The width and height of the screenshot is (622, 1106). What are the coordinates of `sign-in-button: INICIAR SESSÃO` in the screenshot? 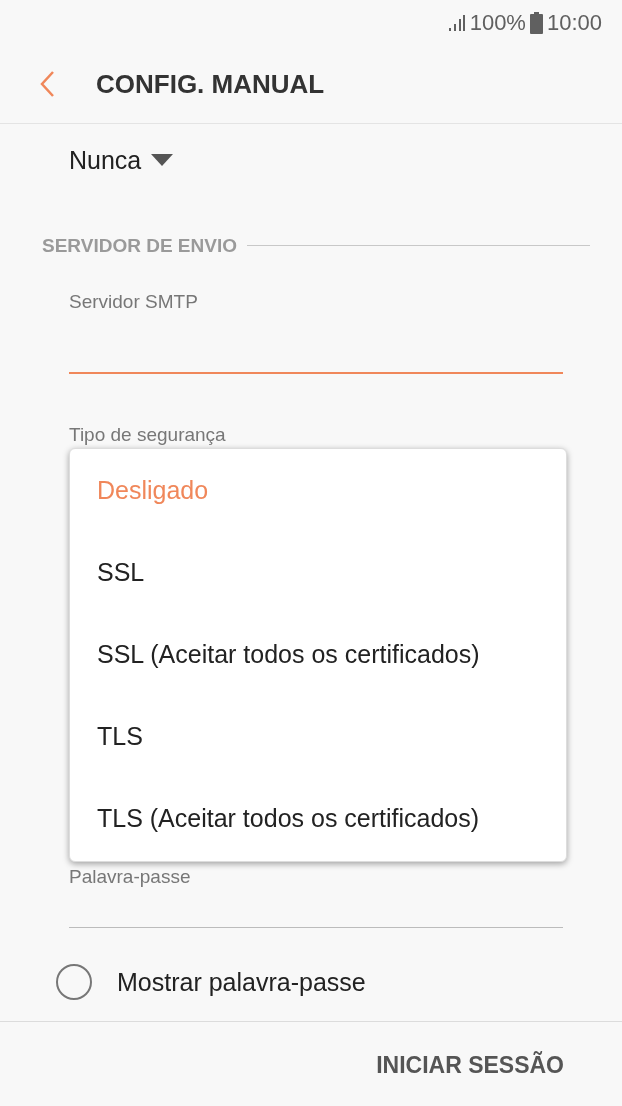 It's located at (470, 1065).